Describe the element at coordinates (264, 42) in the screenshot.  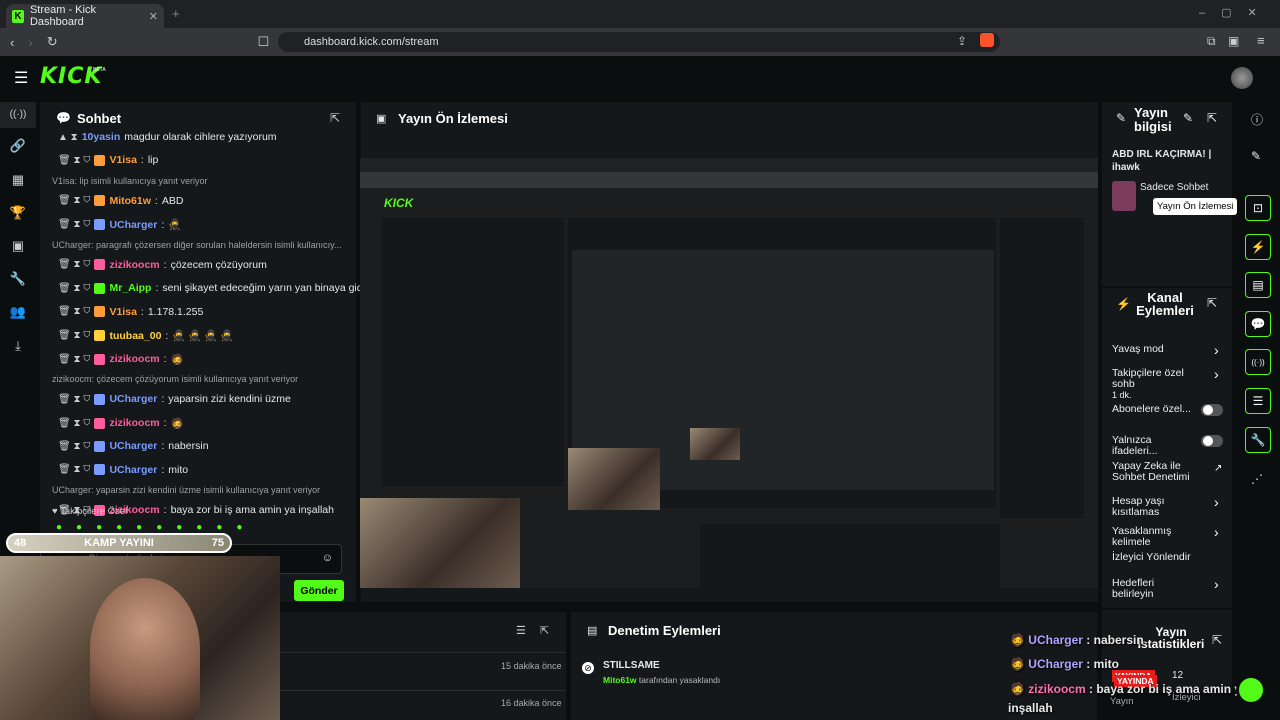
I see `bookmark-icon: ☐` at that location.